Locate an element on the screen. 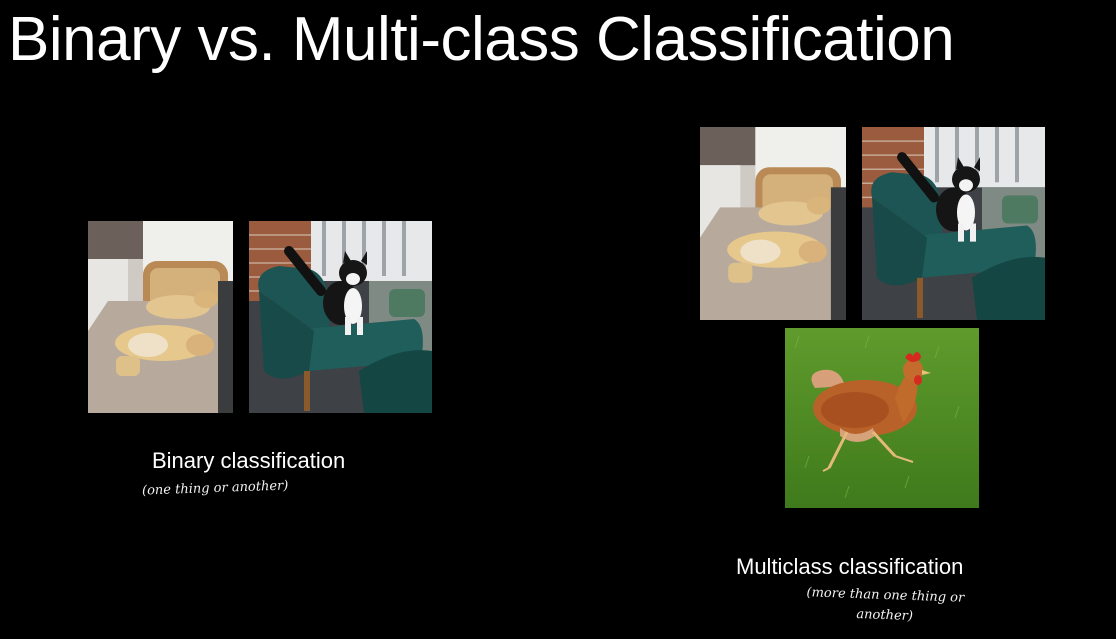 The image size is (1116, 639). binary-classification-note: (one thing or another) is located at coordinates (215, 488).